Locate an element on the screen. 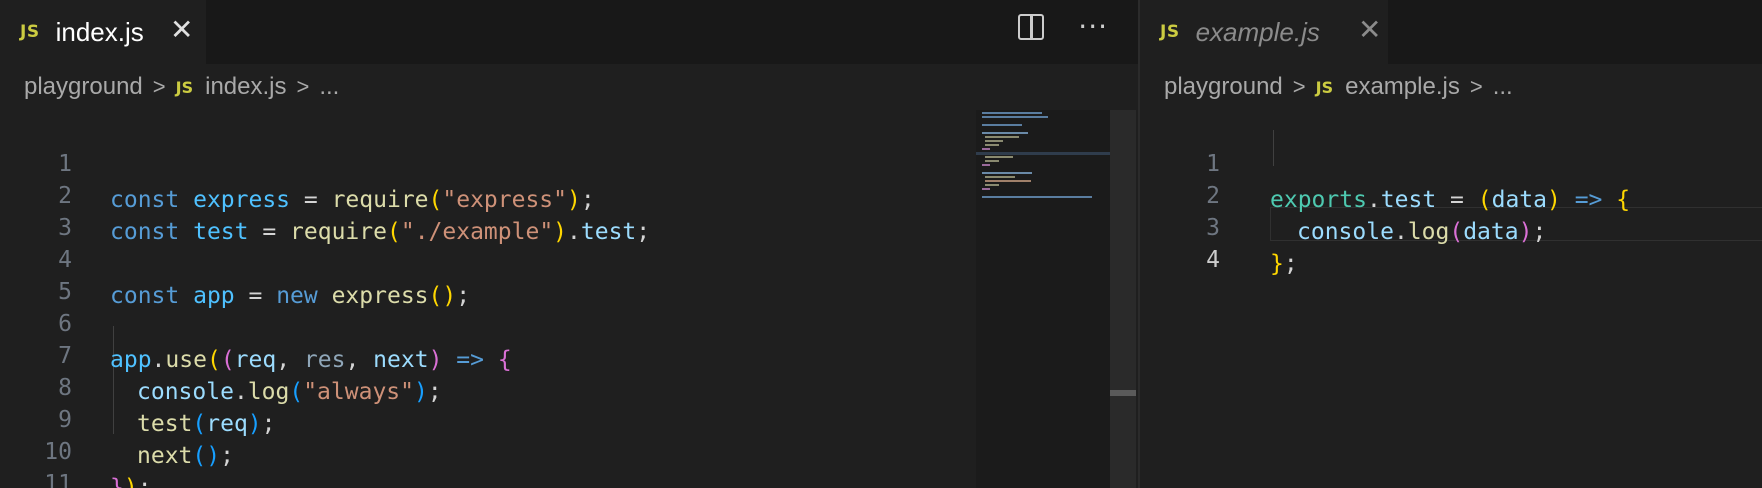  code-line: 4 const app = new express(); is located at coordinates (235, 257).